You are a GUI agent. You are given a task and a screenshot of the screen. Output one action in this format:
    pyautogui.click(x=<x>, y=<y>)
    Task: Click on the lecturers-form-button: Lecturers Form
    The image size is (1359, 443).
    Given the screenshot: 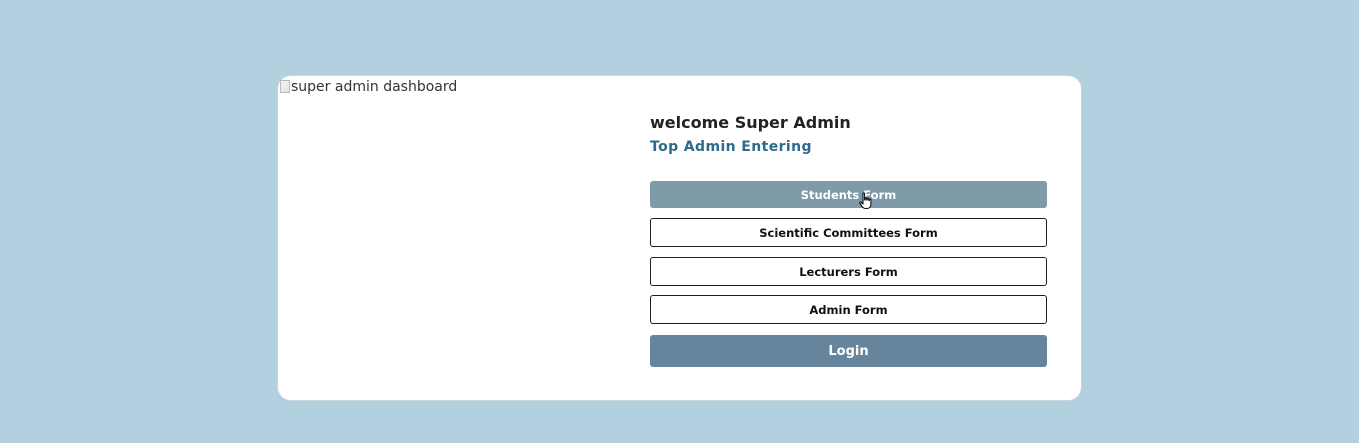 What is the action you would take?
    pyautogui.click(x=848, y=271)
    